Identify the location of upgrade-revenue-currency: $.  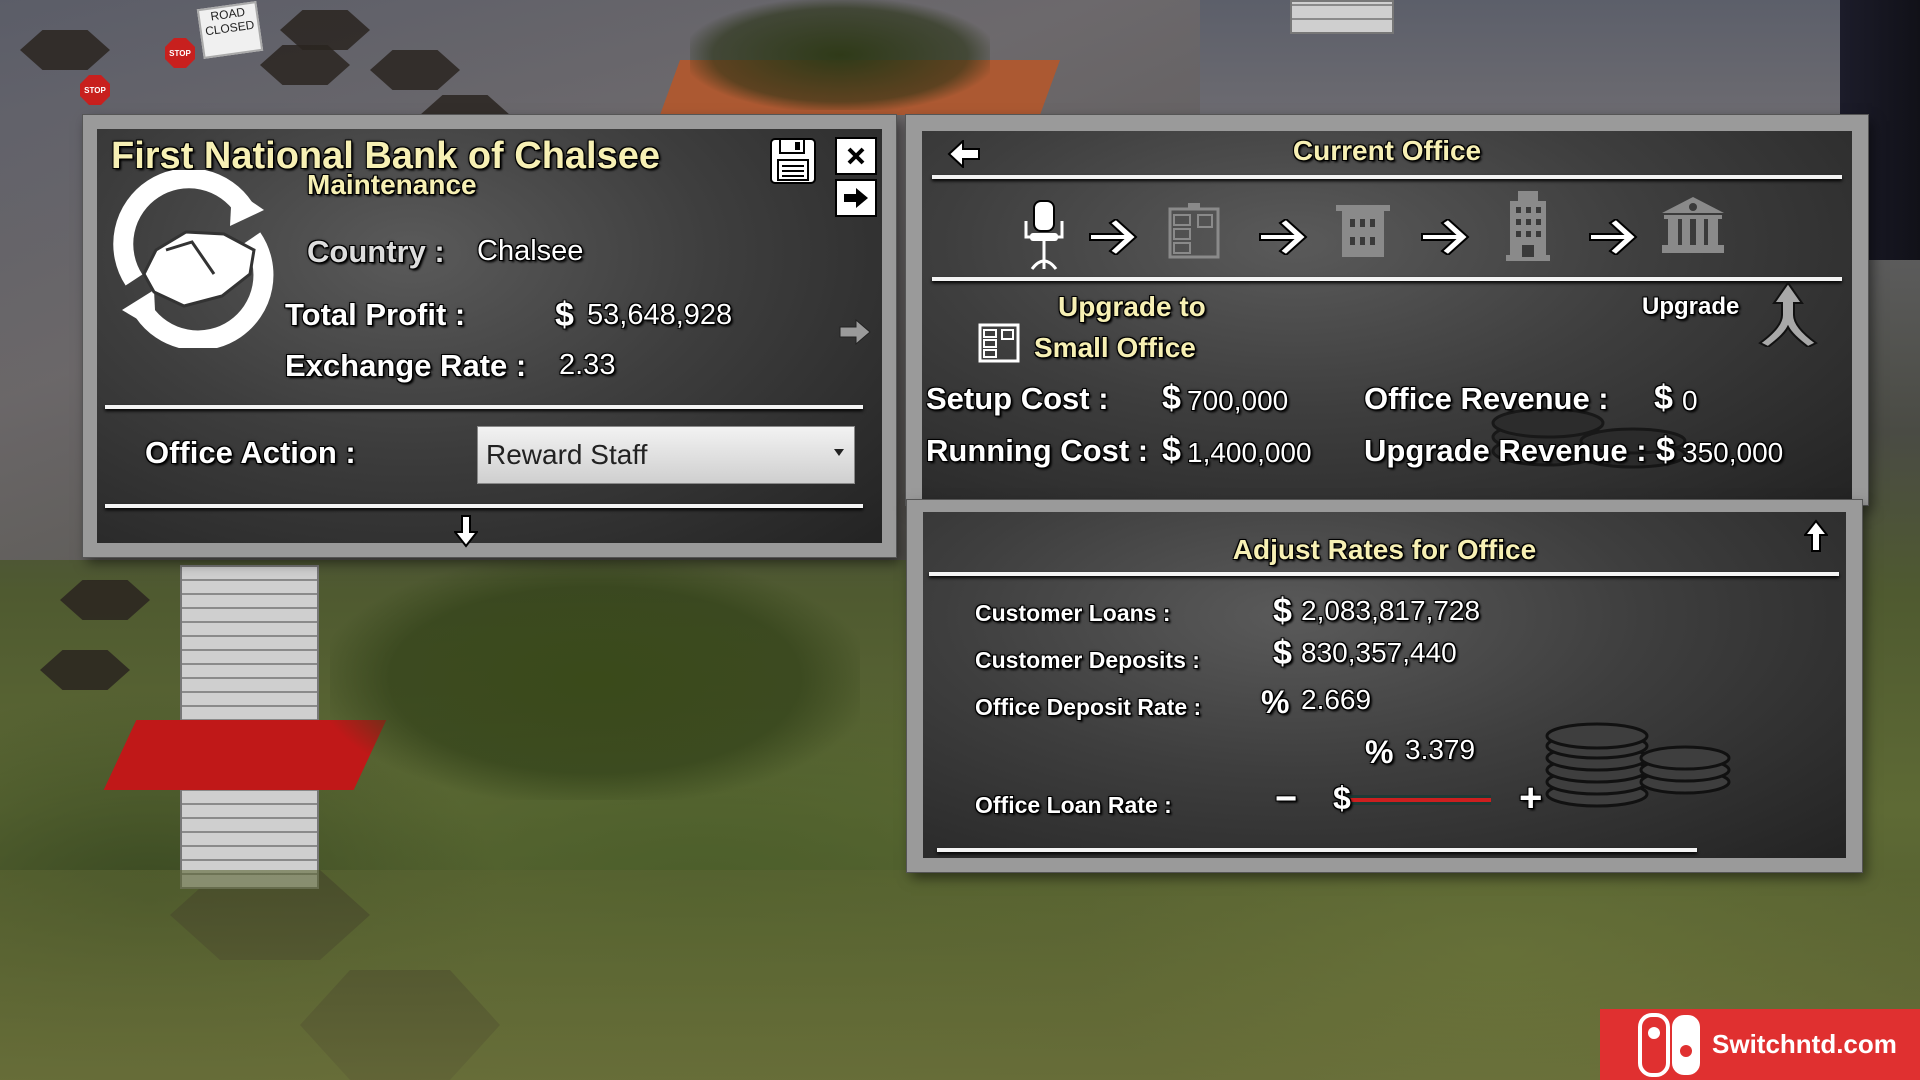
(1665, 450).